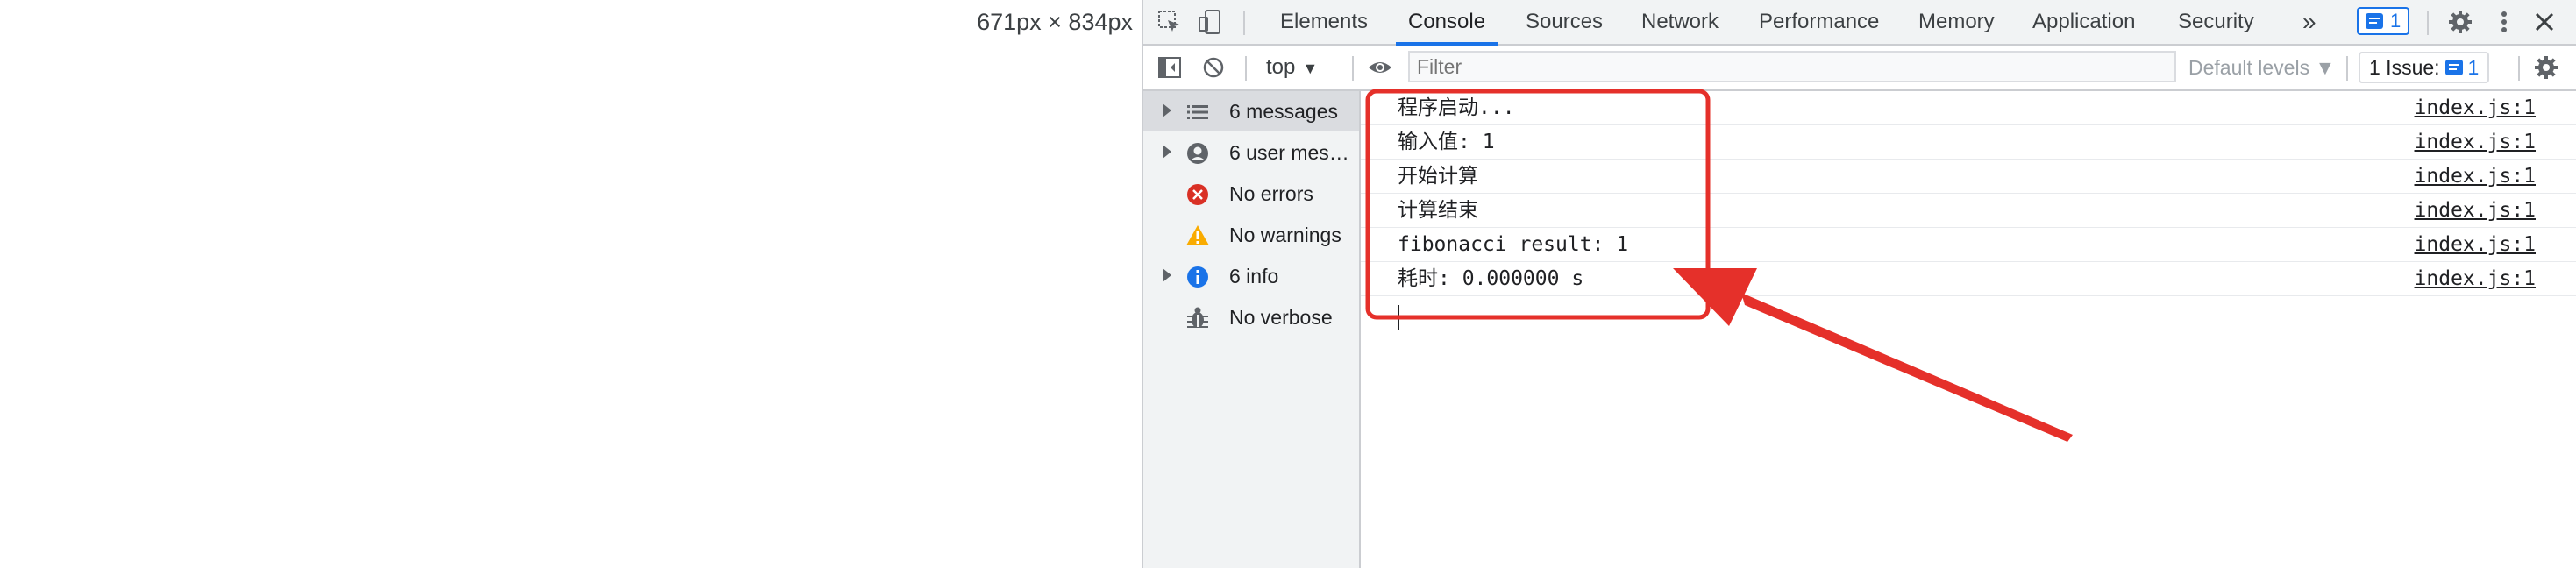 Image resolution: width=2576 pixels, height=568 pixels. I want to click on console-message: fibonacci result: 1 index.js:1, so click(1968, 245).